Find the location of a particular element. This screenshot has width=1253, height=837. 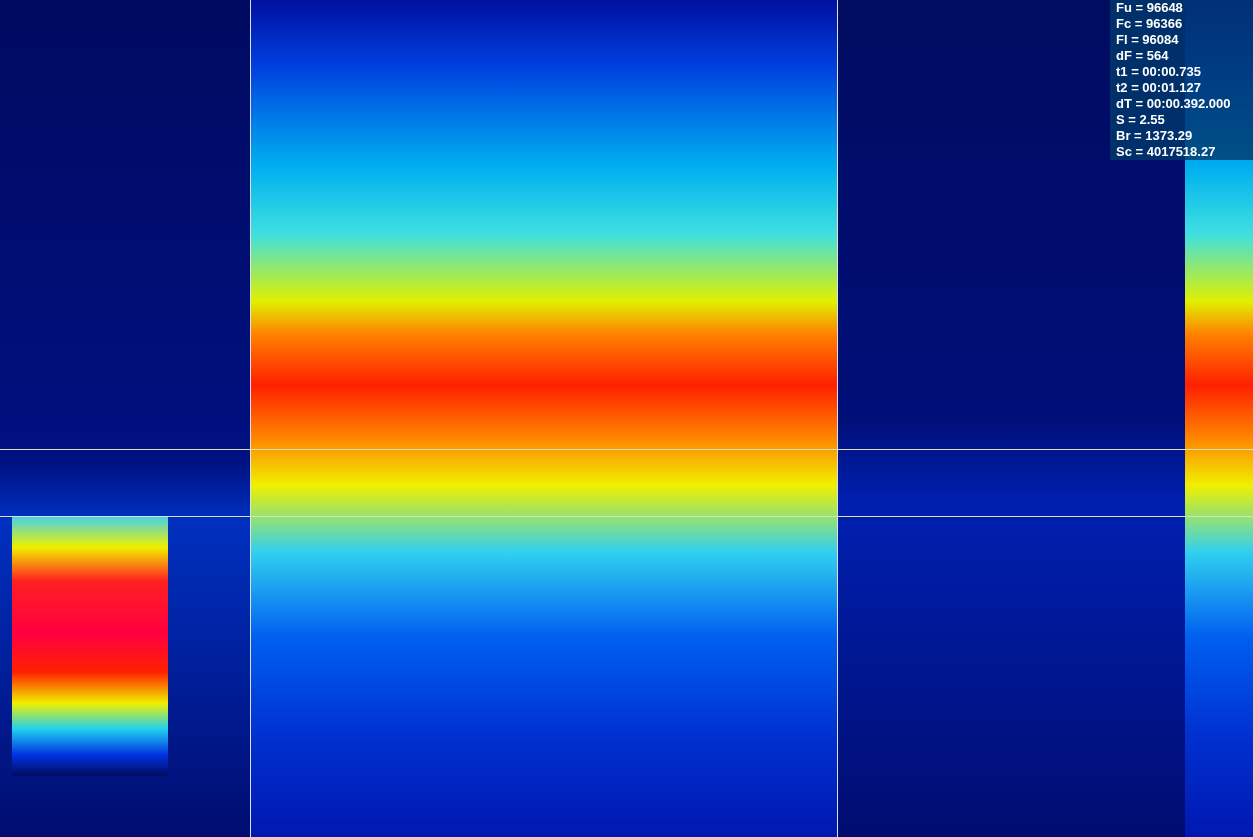

readout-text: t1 = 00:00.735 is located at coordinates (1159, 72).